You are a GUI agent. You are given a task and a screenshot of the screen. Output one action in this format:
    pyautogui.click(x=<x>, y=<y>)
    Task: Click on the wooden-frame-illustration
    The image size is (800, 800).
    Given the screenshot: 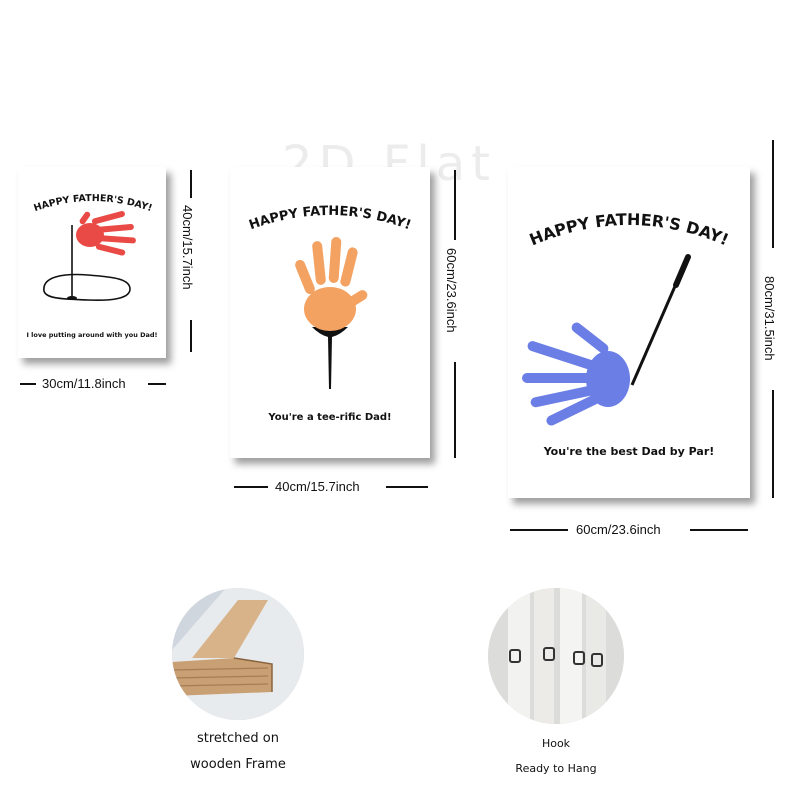 What is the action you would take?
    pyautogui.click(x=238, y=654)
    